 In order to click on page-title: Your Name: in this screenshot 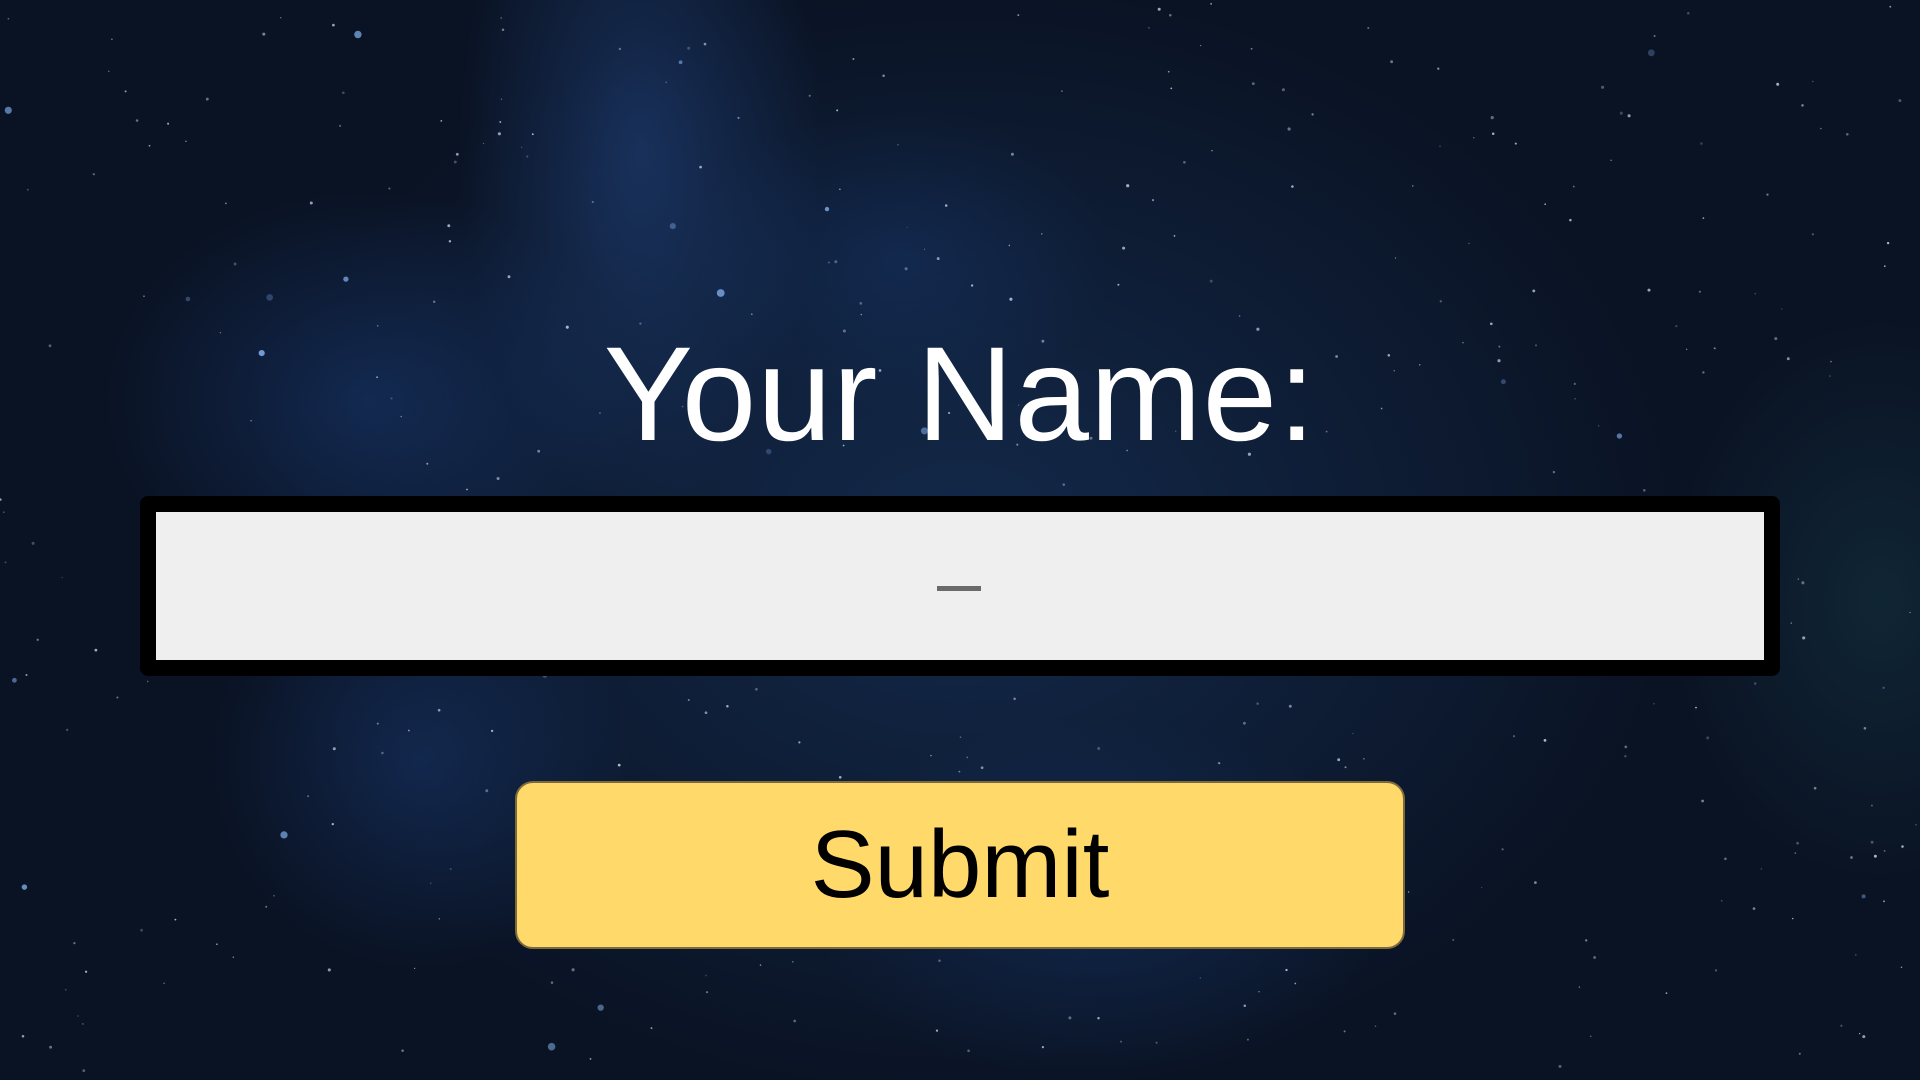, I will do `click(960, 394)`.